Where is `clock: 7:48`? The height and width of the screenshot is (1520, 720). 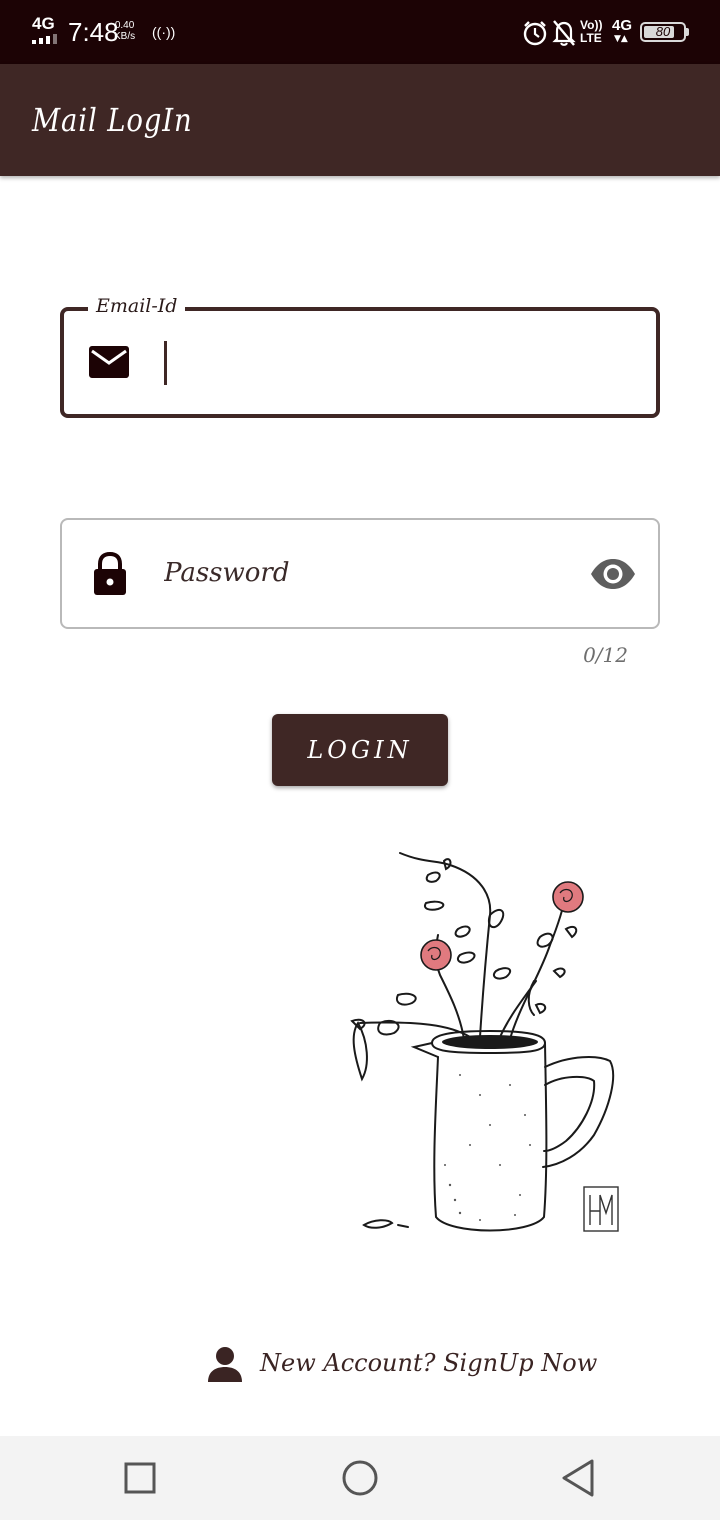 clock: 7:48 is located at coordinates (93, 32).